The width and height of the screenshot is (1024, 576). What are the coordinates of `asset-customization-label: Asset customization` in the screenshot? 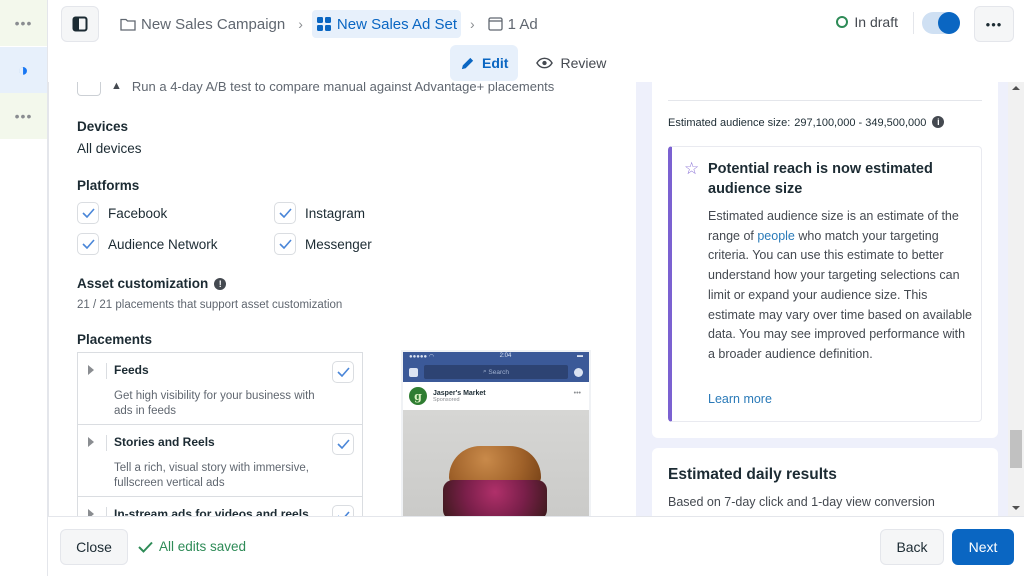 It's located at (143, 283).